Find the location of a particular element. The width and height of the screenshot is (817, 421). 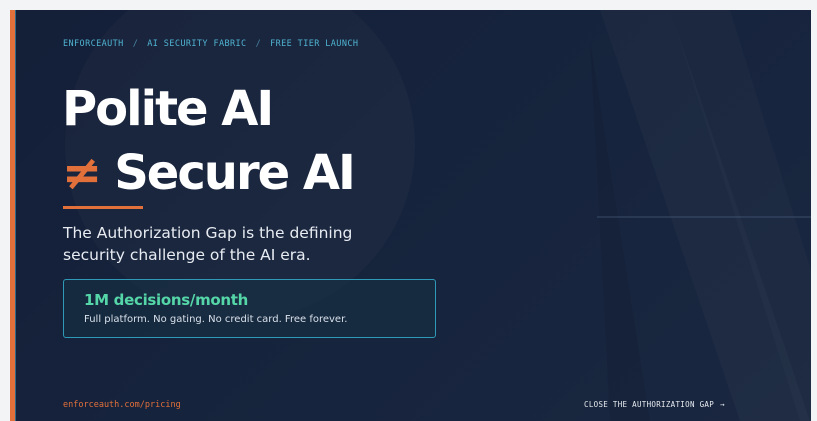

close-gap-cta-link: CLOSE THE AUTHORIZATION GAP → is located at coordinates (654, 404).